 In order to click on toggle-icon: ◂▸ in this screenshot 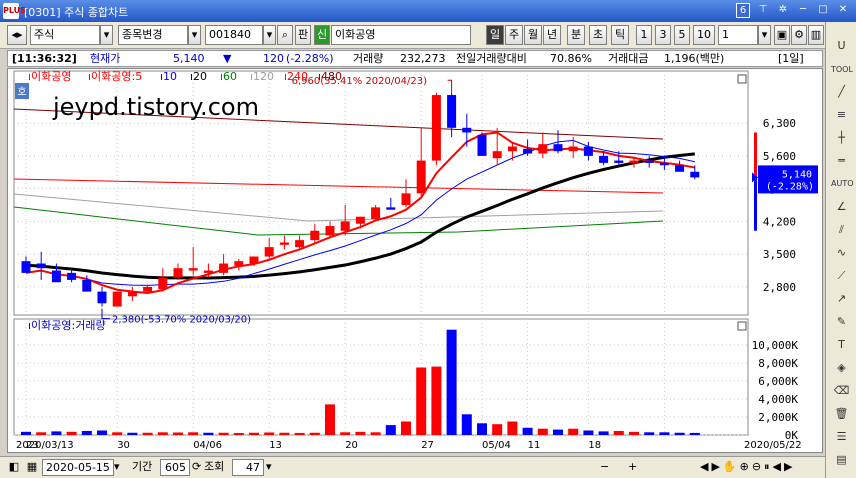, I will do `click(17, 35)`.